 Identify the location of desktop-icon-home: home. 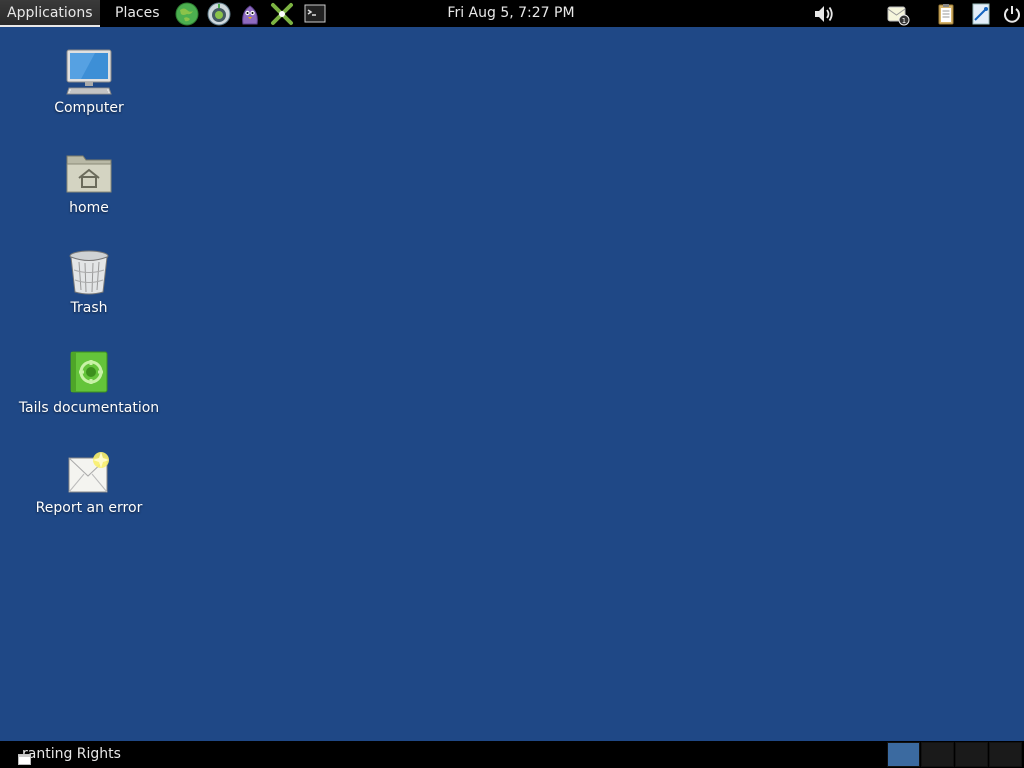
(89, 182).